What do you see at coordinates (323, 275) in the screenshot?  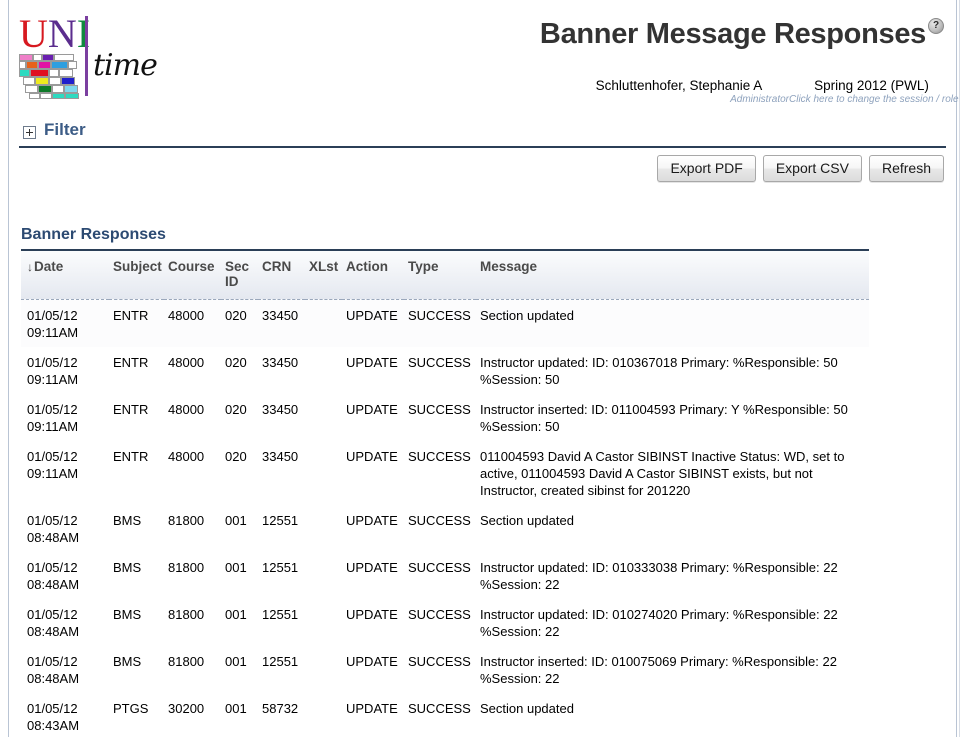 I see `column-header-xlst: XLst` at bounding box center [323, 275].